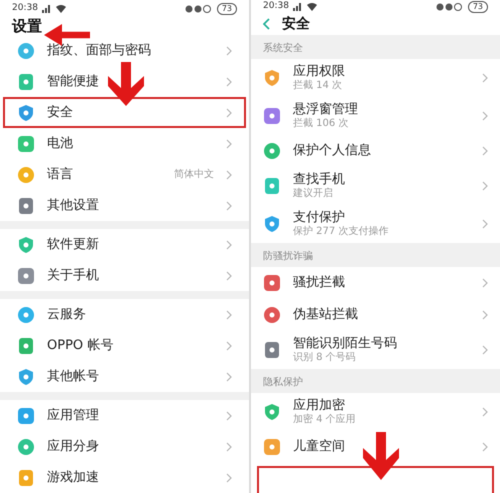 The width and height of the screenshot is (500, 493). I want to click on row-subtitle: 识别 8 个号码, so click(325, 358).